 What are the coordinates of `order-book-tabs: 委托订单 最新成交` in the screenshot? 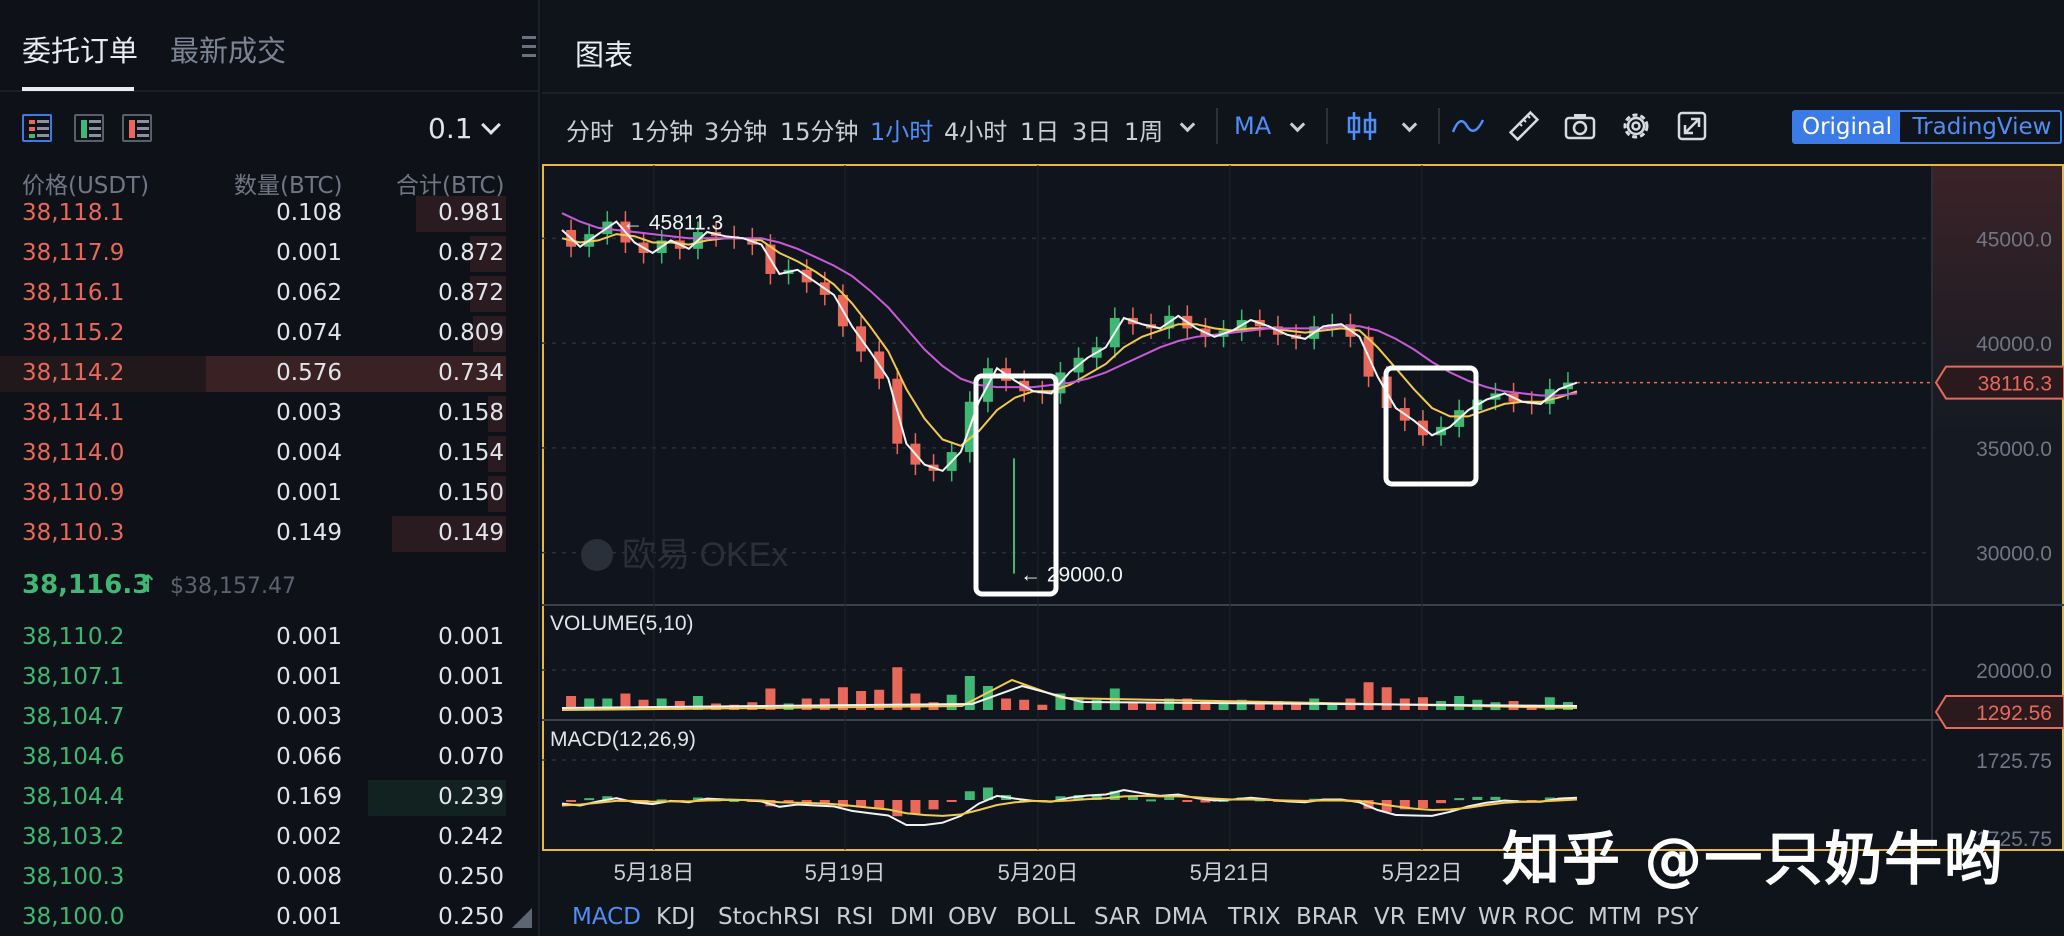 It's located at (269, 46).